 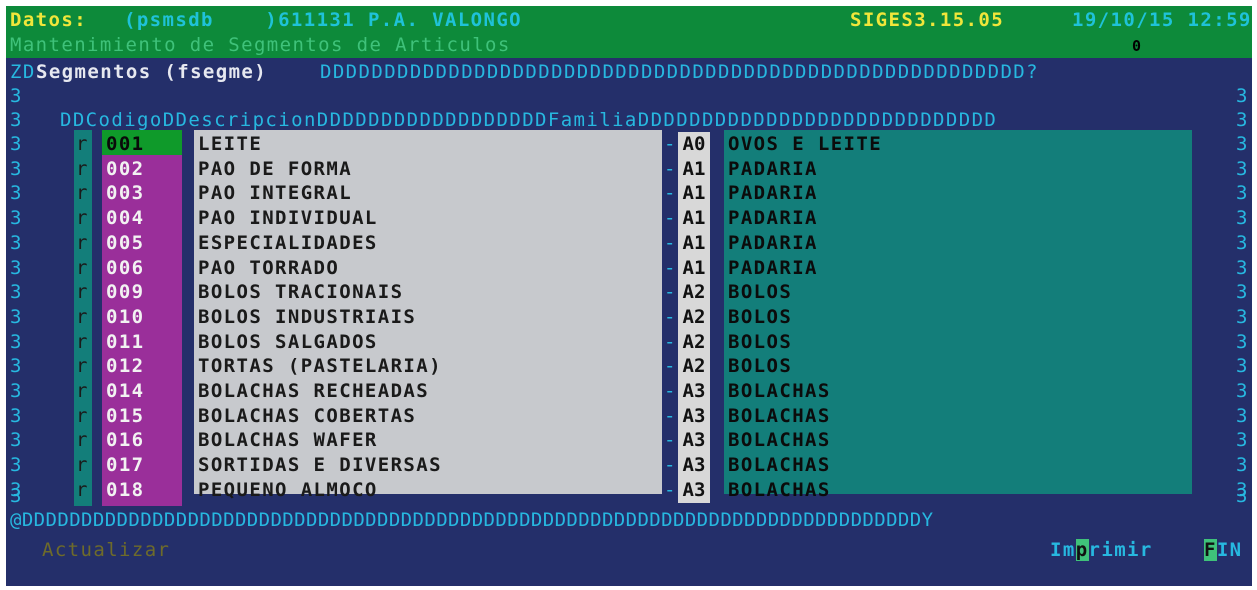 I want to click on segment-code: 006, so click(x=125, y=268).